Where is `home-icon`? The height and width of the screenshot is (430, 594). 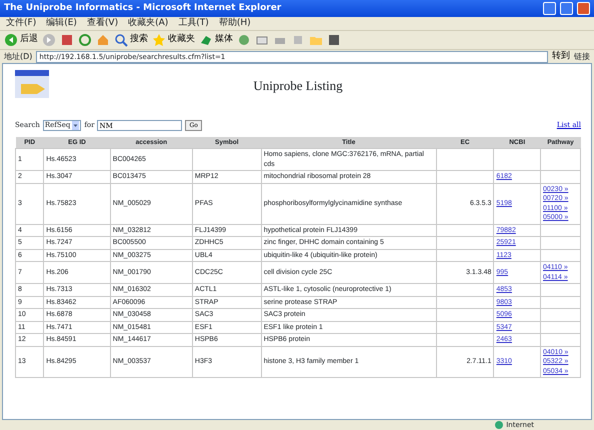
home-icon is located at coordinates (103, 40).